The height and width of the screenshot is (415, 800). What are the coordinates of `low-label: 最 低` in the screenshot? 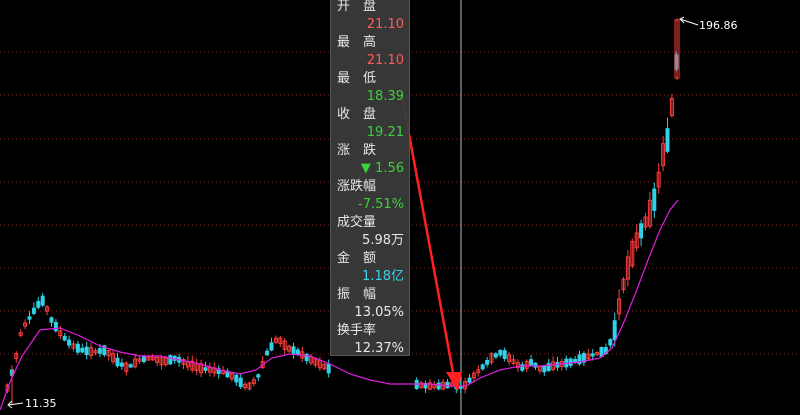 It's located at (357, 78).